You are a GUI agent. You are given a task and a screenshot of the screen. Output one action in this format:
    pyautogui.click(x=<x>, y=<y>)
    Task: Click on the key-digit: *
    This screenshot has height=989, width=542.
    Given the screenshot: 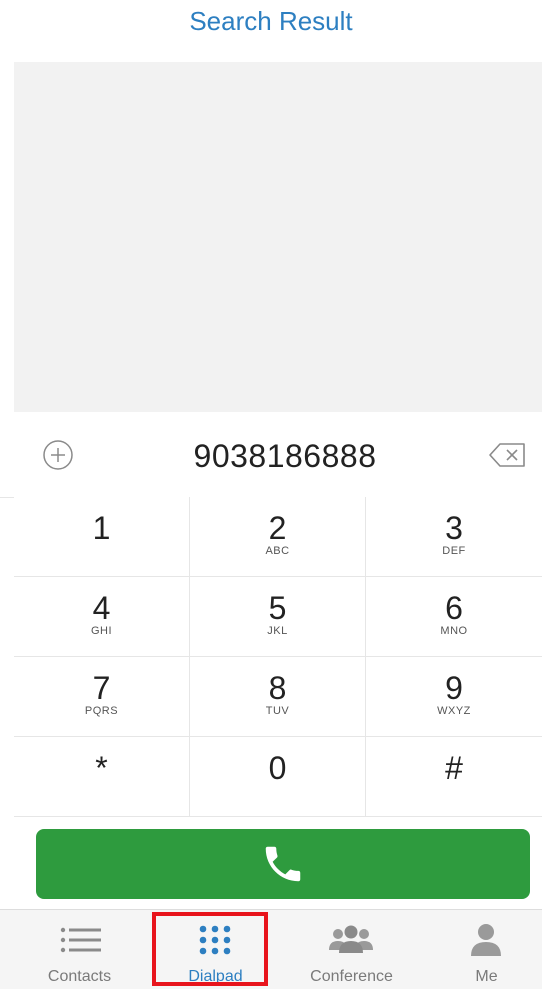 What is the action you would take?
    pyautogui.click(x=101, y=768)
    